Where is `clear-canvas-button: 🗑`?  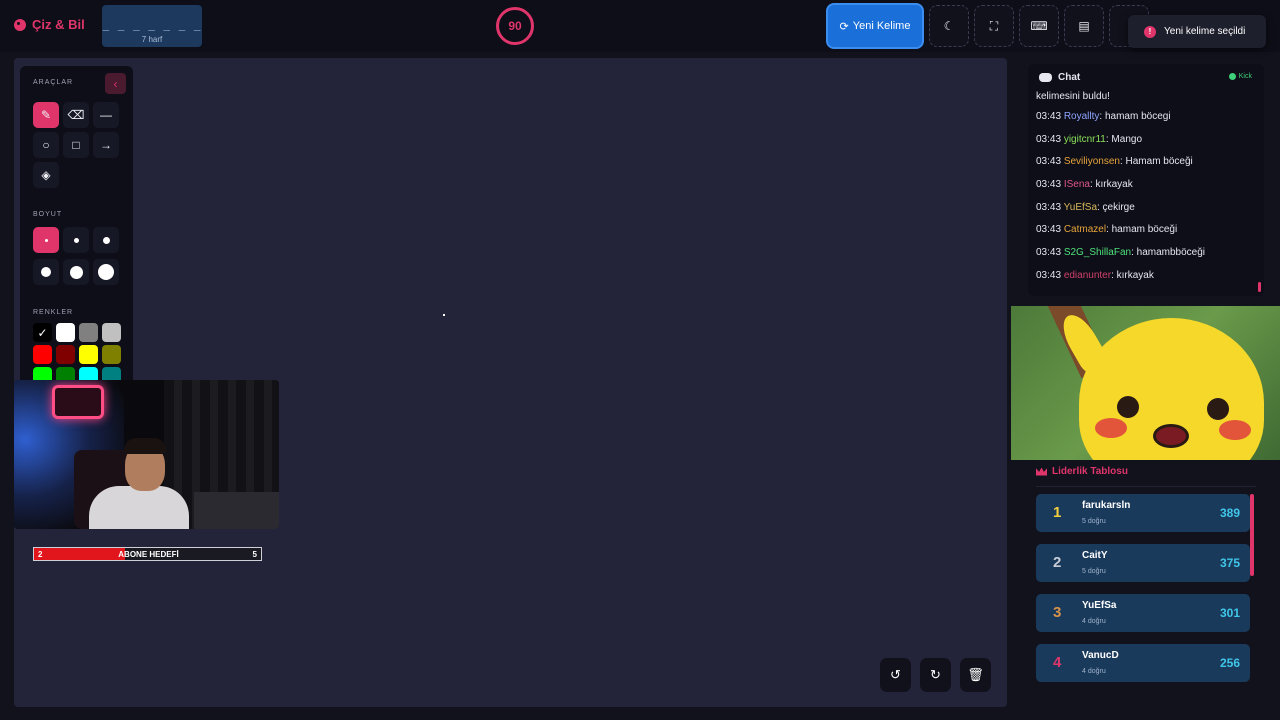
clear-canvas-button: 🗑 is located at coordinates (975, 675).